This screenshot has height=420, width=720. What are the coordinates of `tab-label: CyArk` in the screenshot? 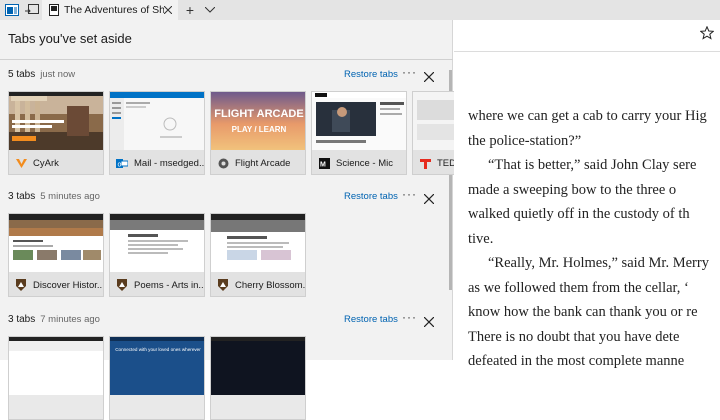 It's located at (46, 163).